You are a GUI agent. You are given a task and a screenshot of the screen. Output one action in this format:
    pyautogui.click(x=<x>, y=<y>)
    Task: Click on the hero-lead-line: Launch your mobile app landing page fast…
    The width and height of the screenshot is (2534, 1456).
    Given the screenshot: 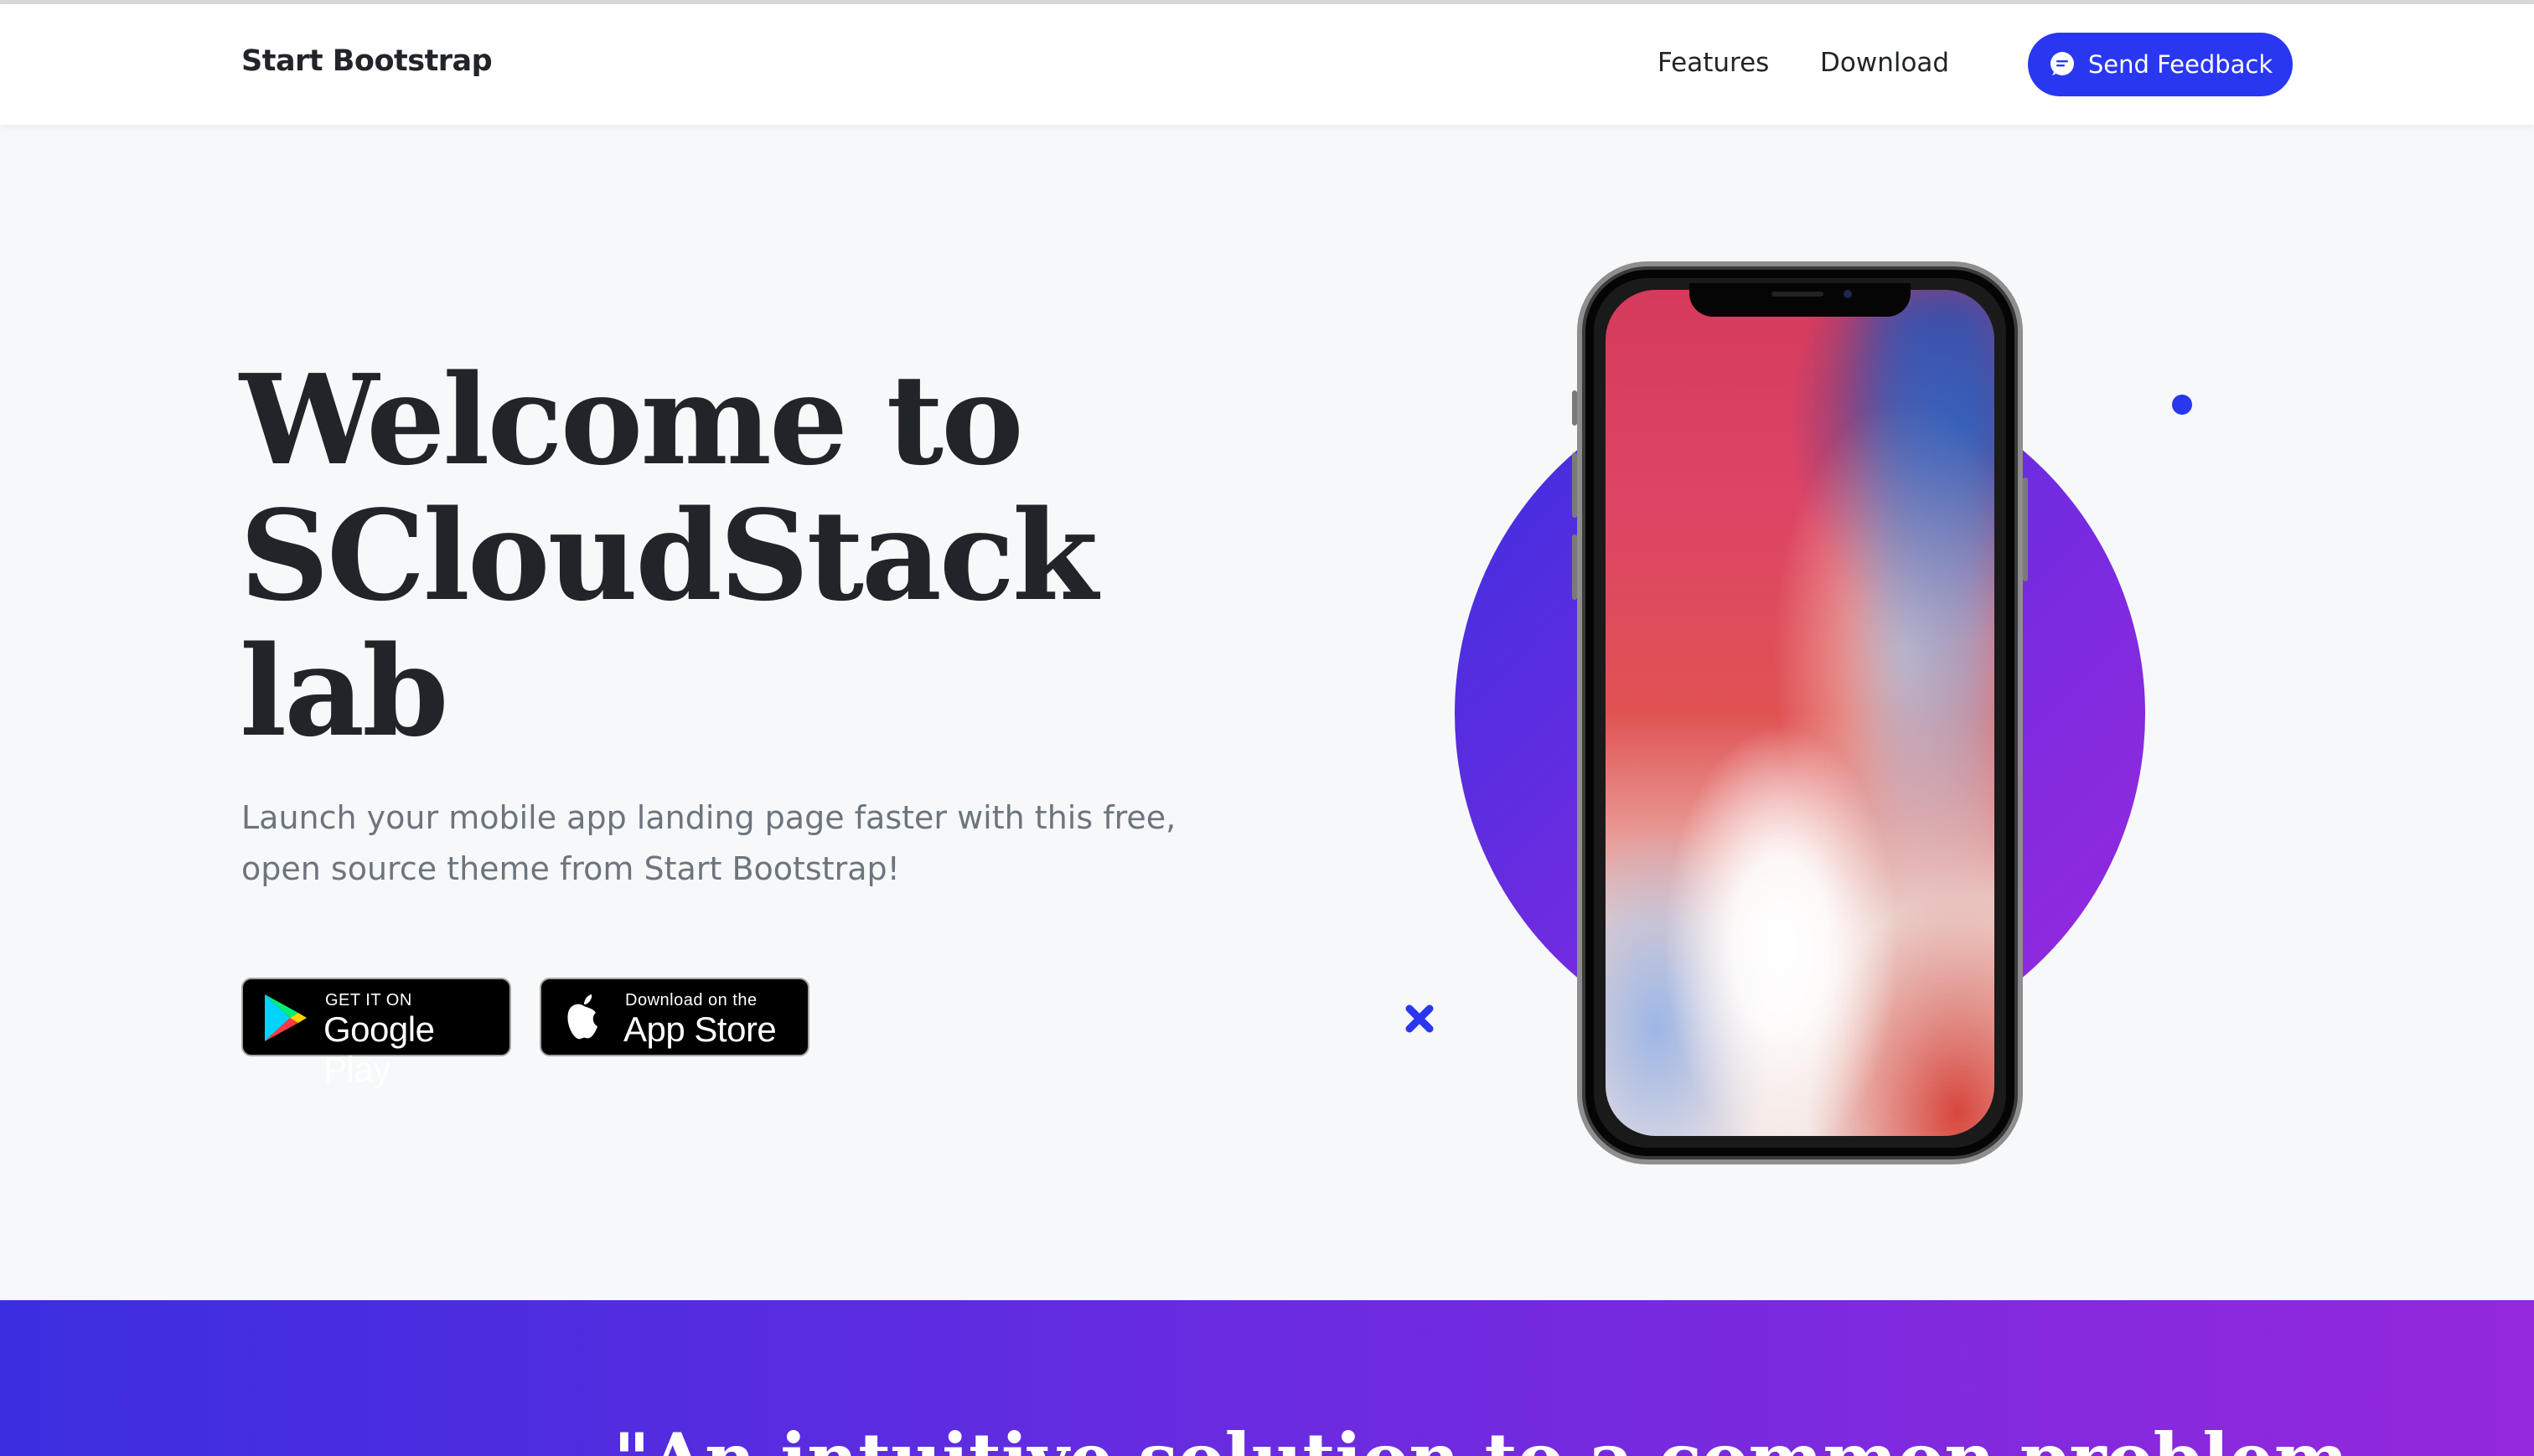 What is the action you would take?
    pyautogui.click(x=708, y=817)
    